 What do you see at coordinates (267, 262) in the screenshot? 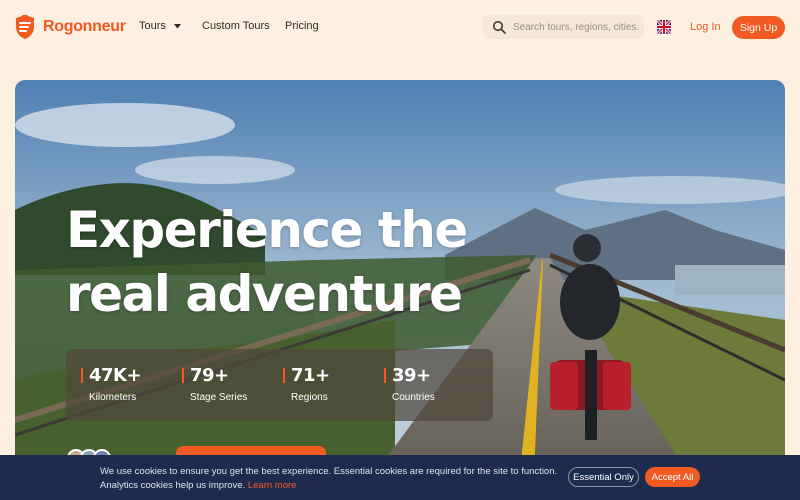
I see `hero-headline: Experience the real adventure` at bounding box center [267, 262].